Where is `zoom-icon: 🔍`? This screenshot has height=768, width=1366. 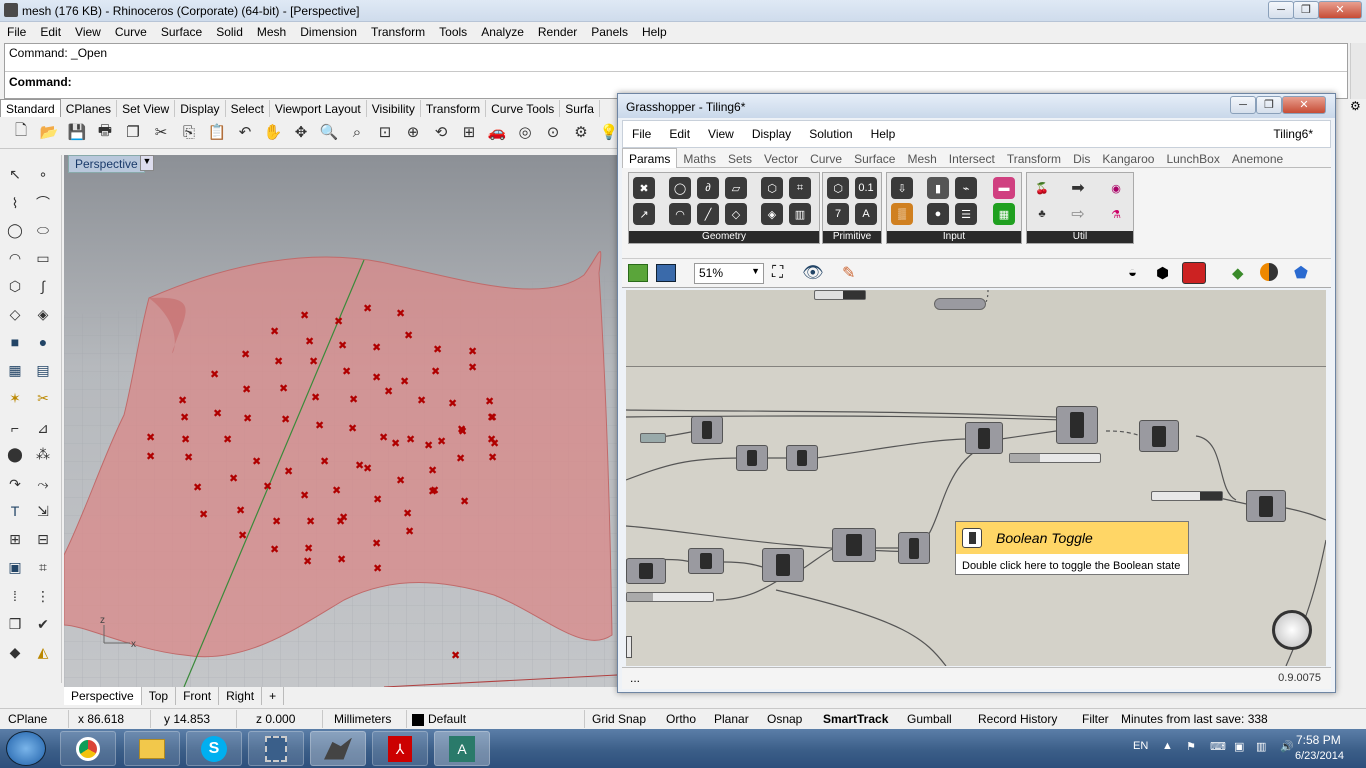 zoom-icon: 🔍 is located at coordinates (329, 132).